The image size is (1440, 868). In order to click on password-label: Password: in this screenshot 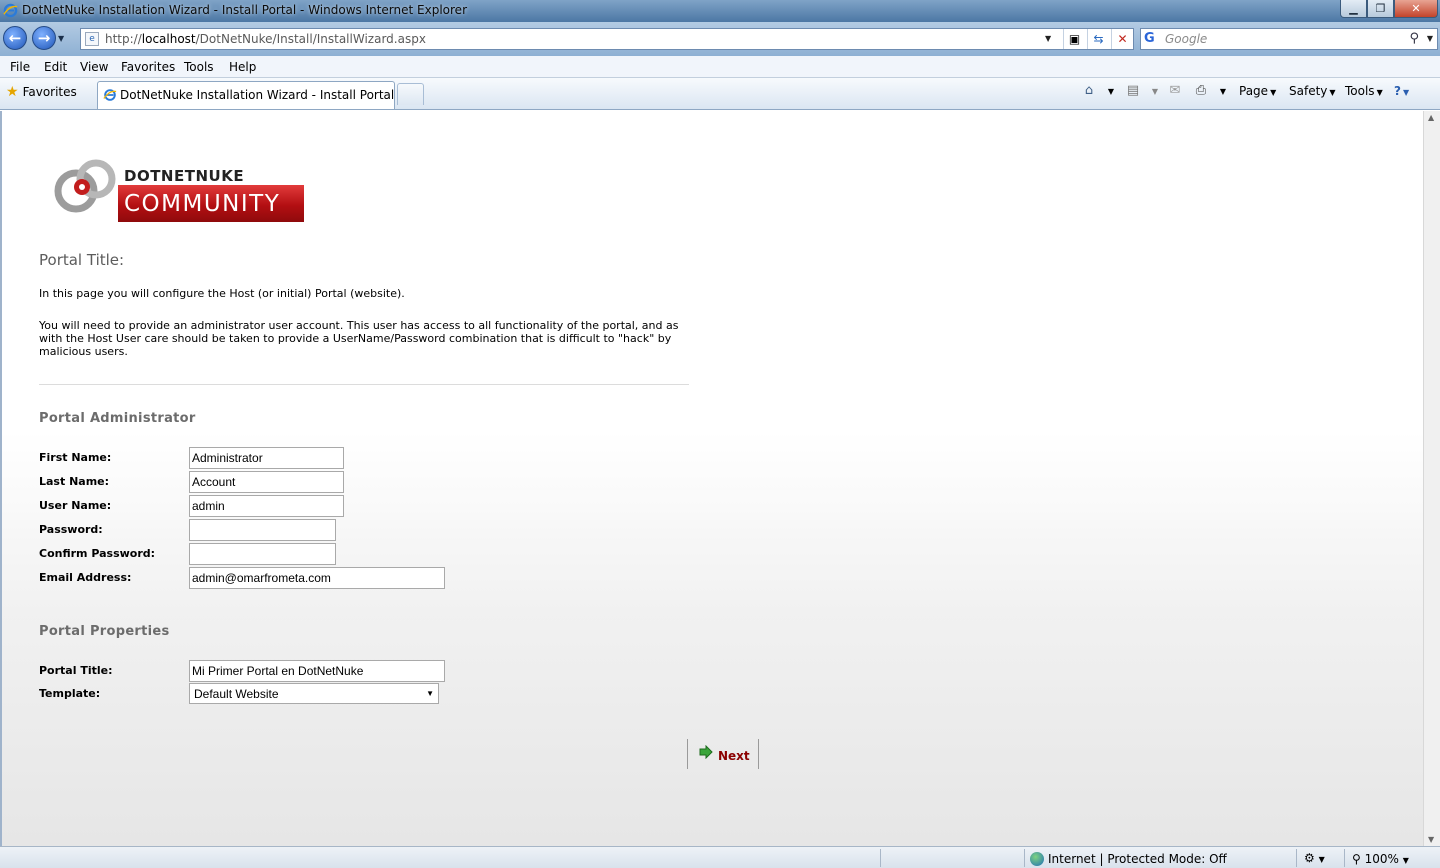, I will do `click(71, 529)`.